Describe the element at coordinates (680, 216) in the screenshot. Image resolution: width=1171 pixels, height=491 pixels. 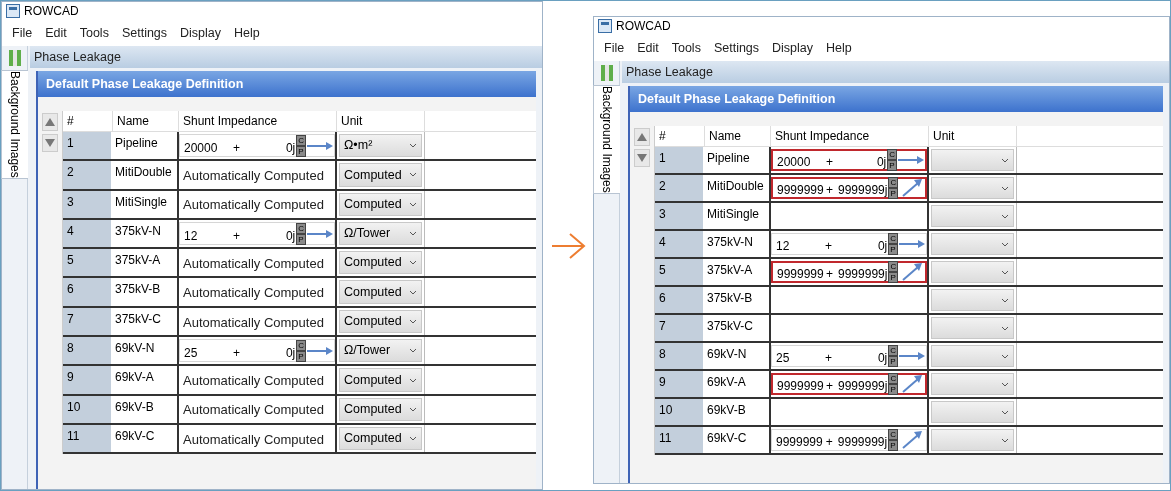
I see `row-number: 3` at that location.